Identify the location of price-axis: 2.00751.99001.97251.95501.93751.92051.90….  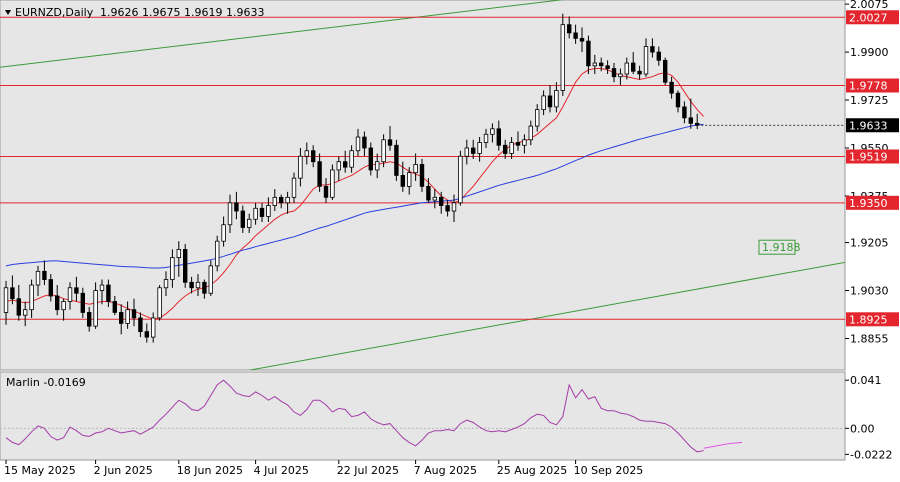
(867, 172).